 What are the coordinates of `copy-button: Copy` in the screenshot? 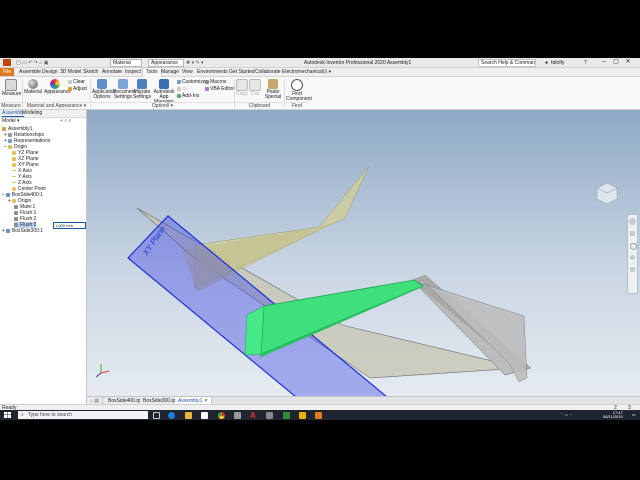 It's located at (242, 88).